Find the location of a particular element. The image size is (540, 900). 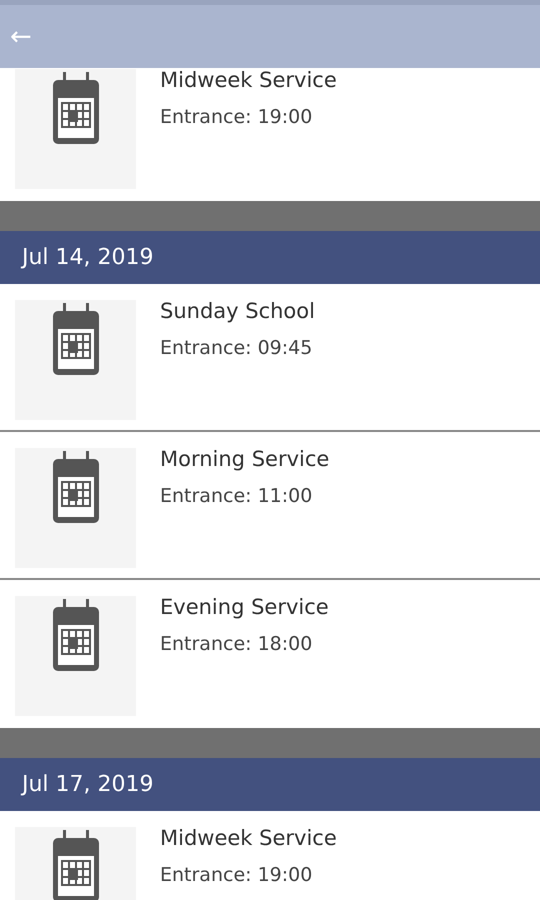

date-label: Jul 14, 2019 is located at coordinates (88, 258).